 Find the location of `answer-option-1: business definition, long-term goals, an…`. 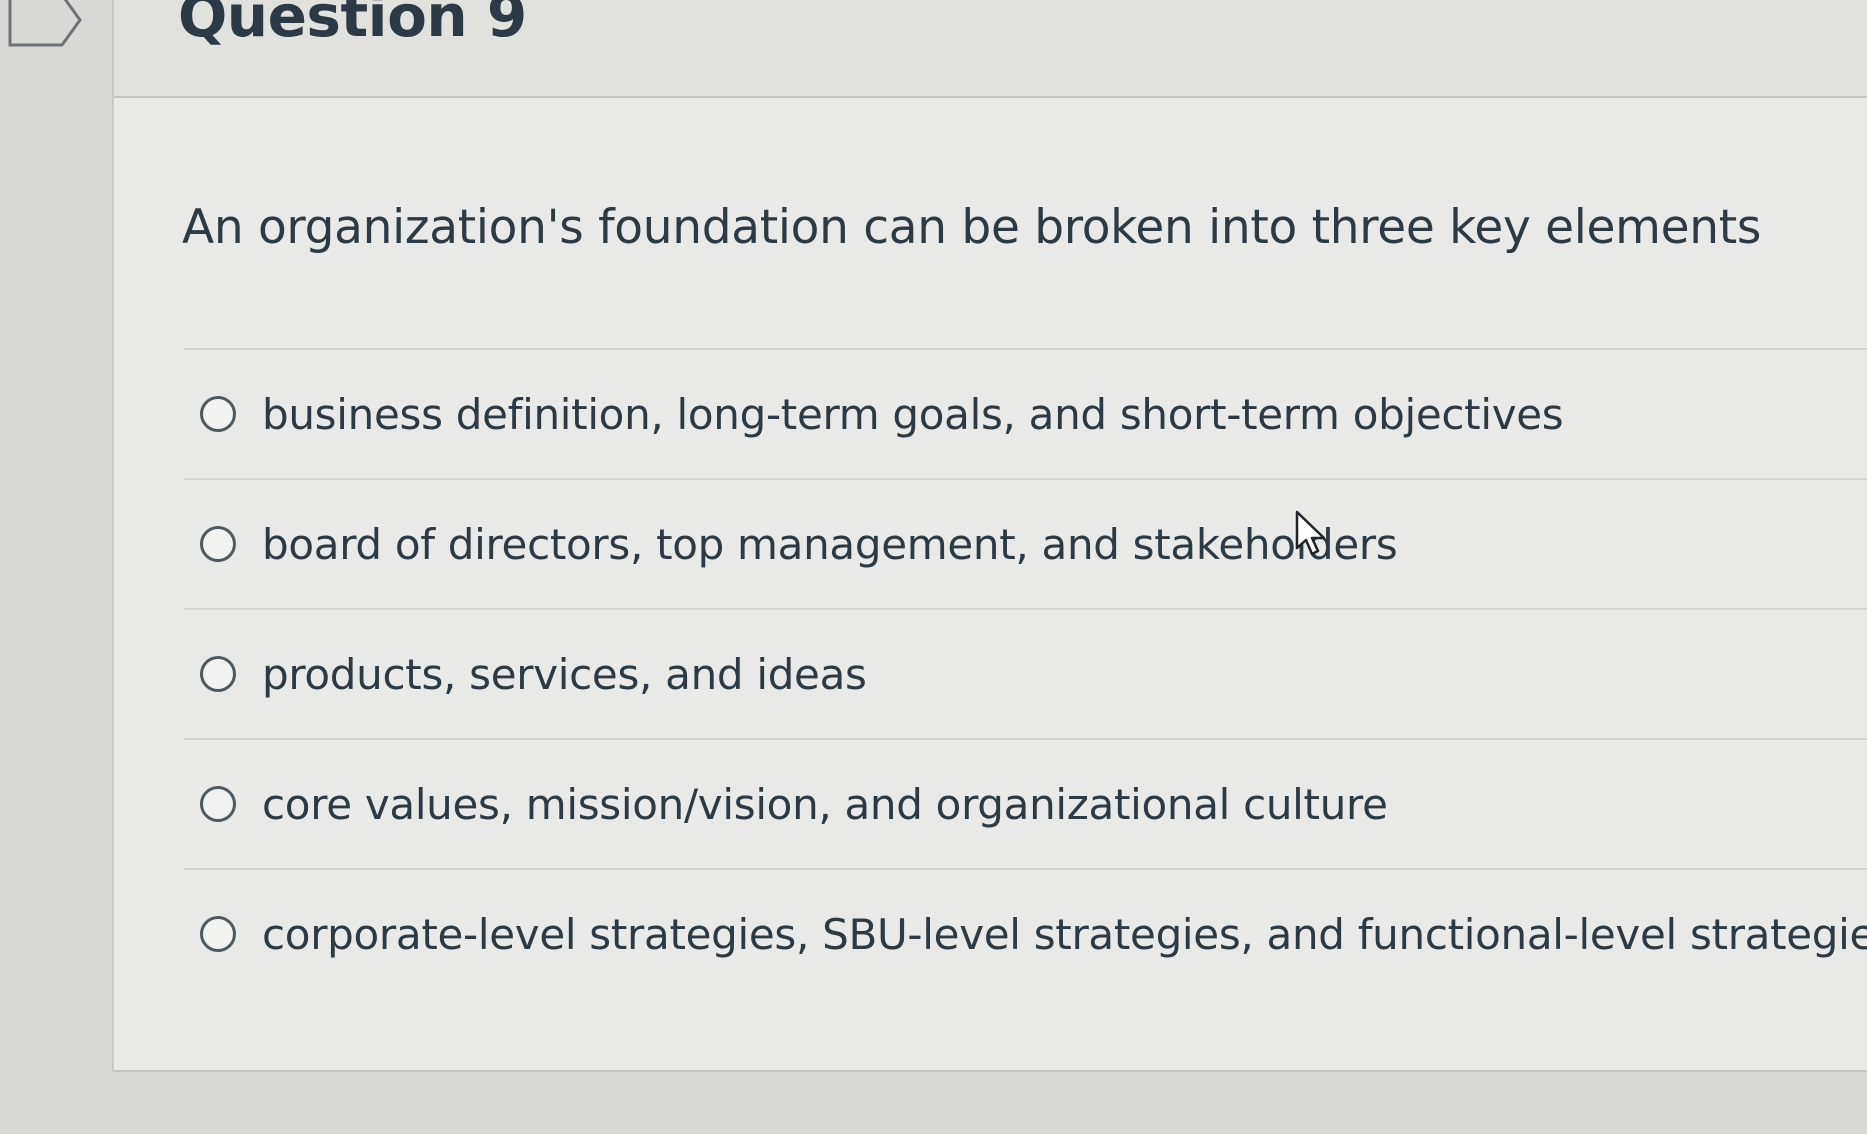

answer-option-1: business definition, long-term goals, an… is located at coordinates (1025, 414).